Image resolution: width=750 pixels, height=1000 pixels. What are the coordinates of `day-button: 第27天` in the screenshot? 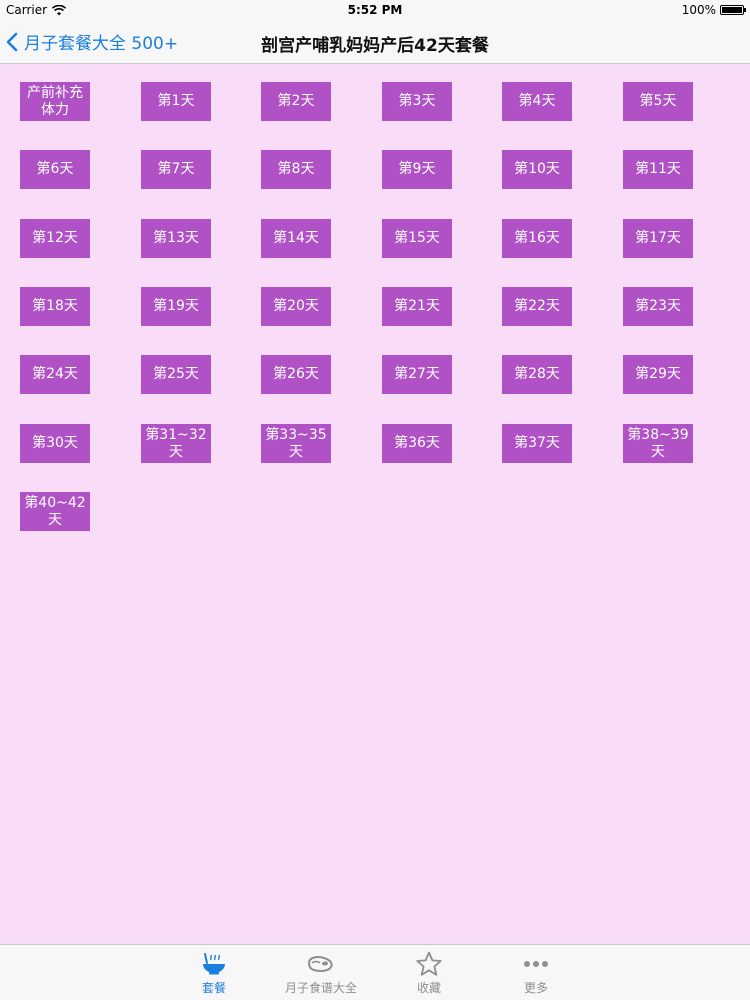 It's located at (417, 374).